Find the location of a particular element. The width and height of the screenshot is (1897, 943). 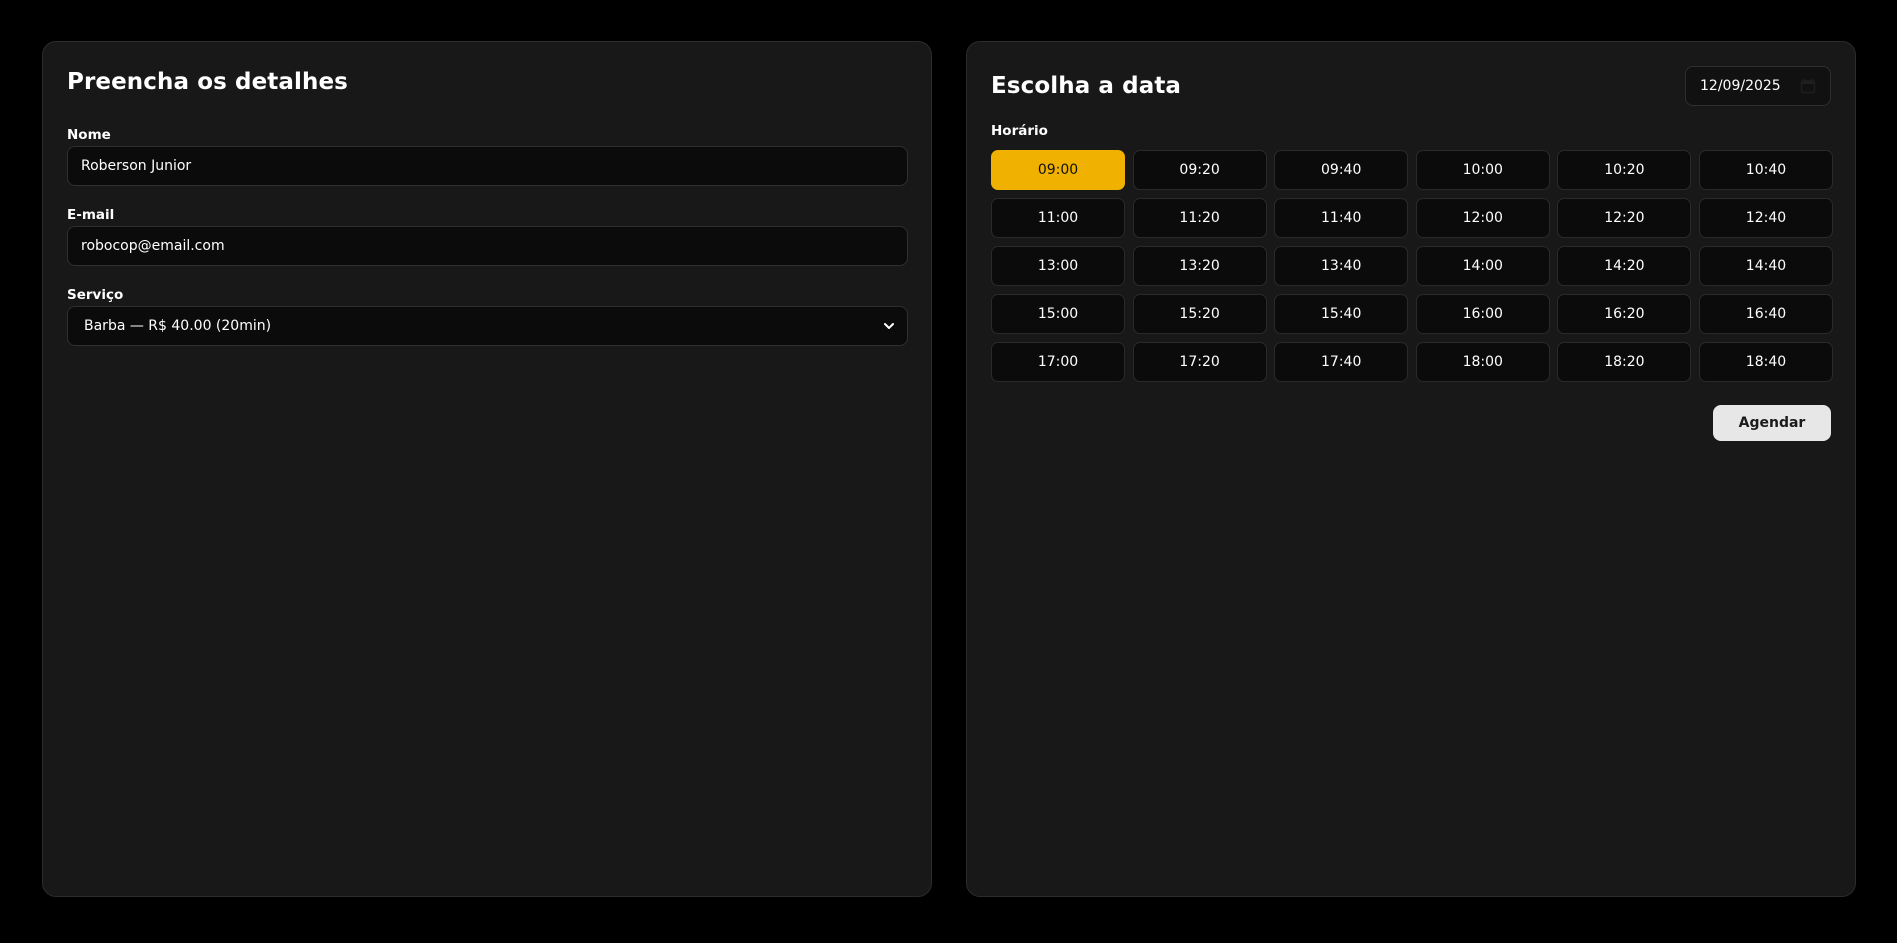

time-slot-1320: 13:20 is located at coordinates (1199, 266).